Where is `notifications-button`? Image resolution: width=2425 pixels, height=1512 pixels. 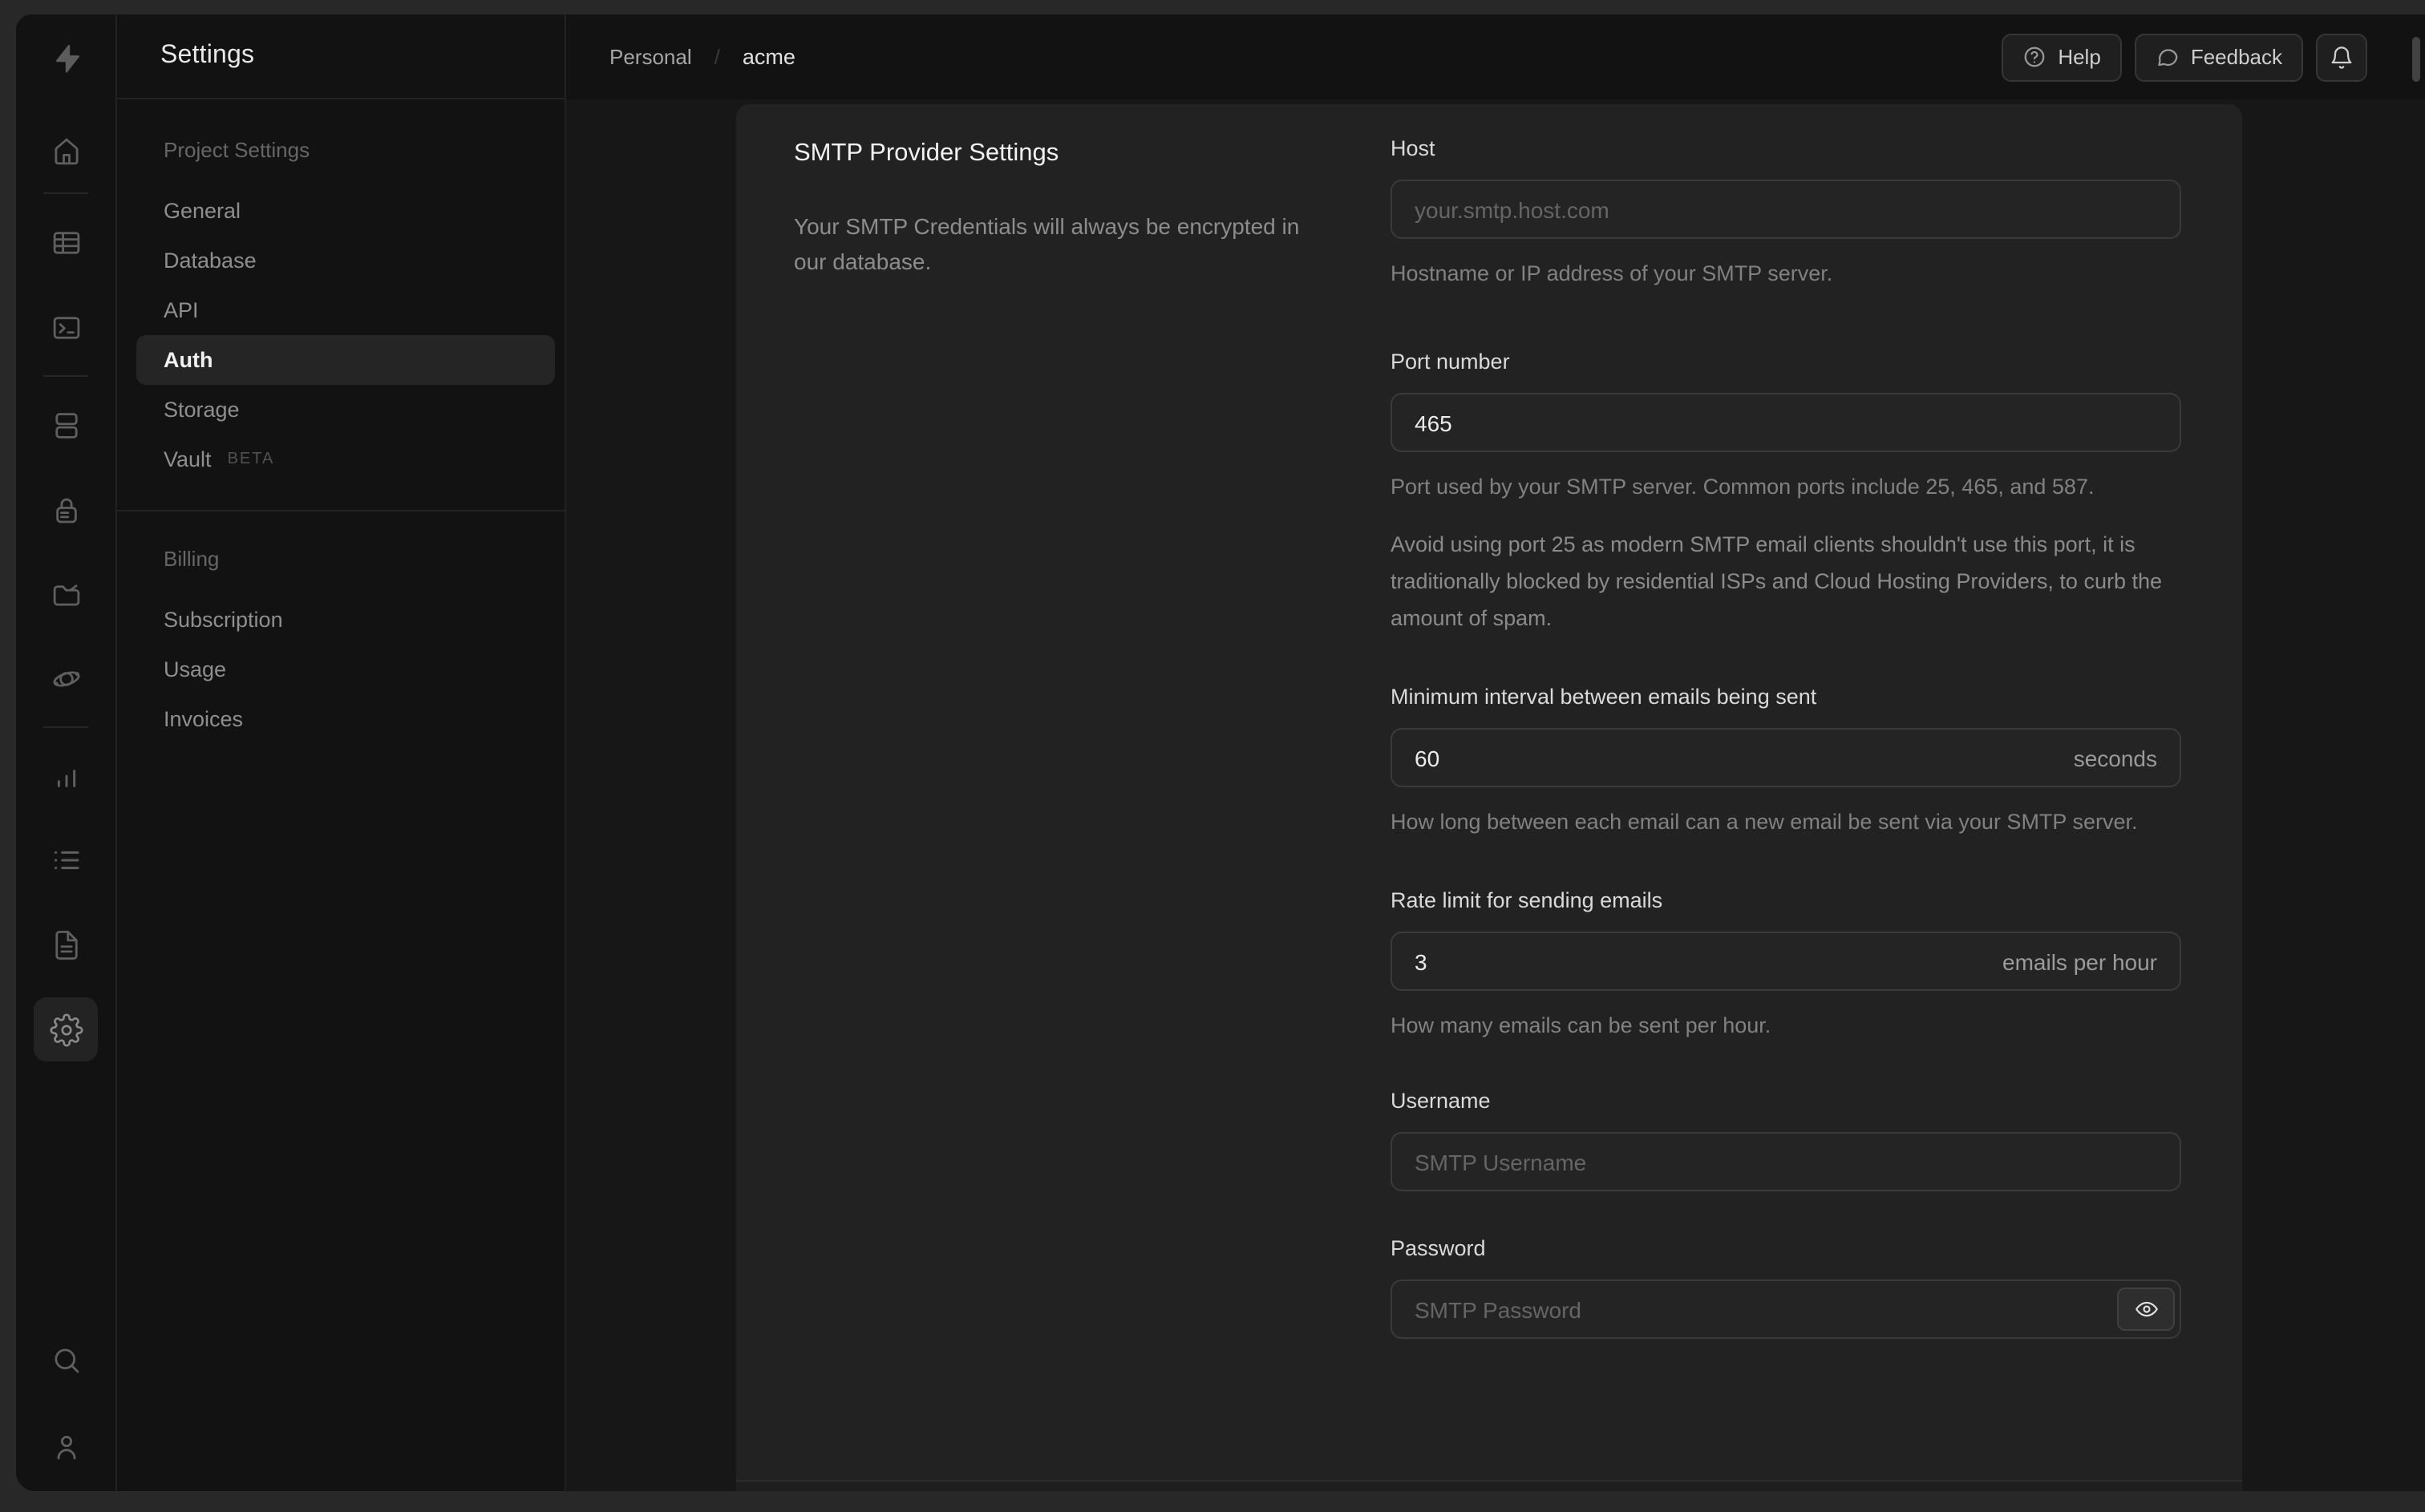
notifications-button is located at coordinates (2341, 57).